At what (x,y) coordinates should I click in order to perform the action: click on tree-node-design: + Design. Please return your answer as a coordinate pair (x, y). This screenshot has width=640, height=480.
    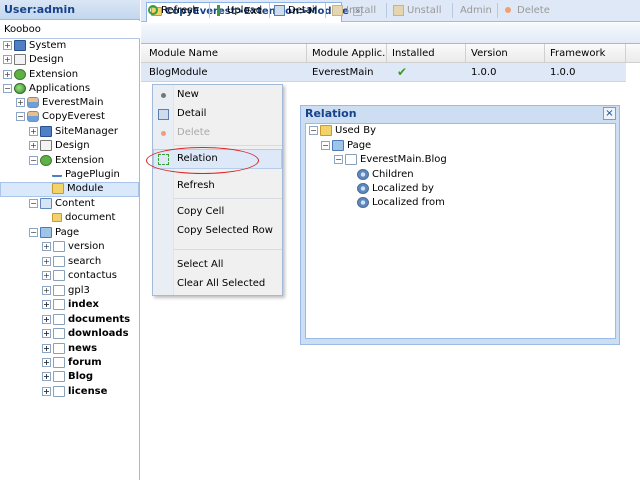
    Looking at the image, I should click on (33, 60).